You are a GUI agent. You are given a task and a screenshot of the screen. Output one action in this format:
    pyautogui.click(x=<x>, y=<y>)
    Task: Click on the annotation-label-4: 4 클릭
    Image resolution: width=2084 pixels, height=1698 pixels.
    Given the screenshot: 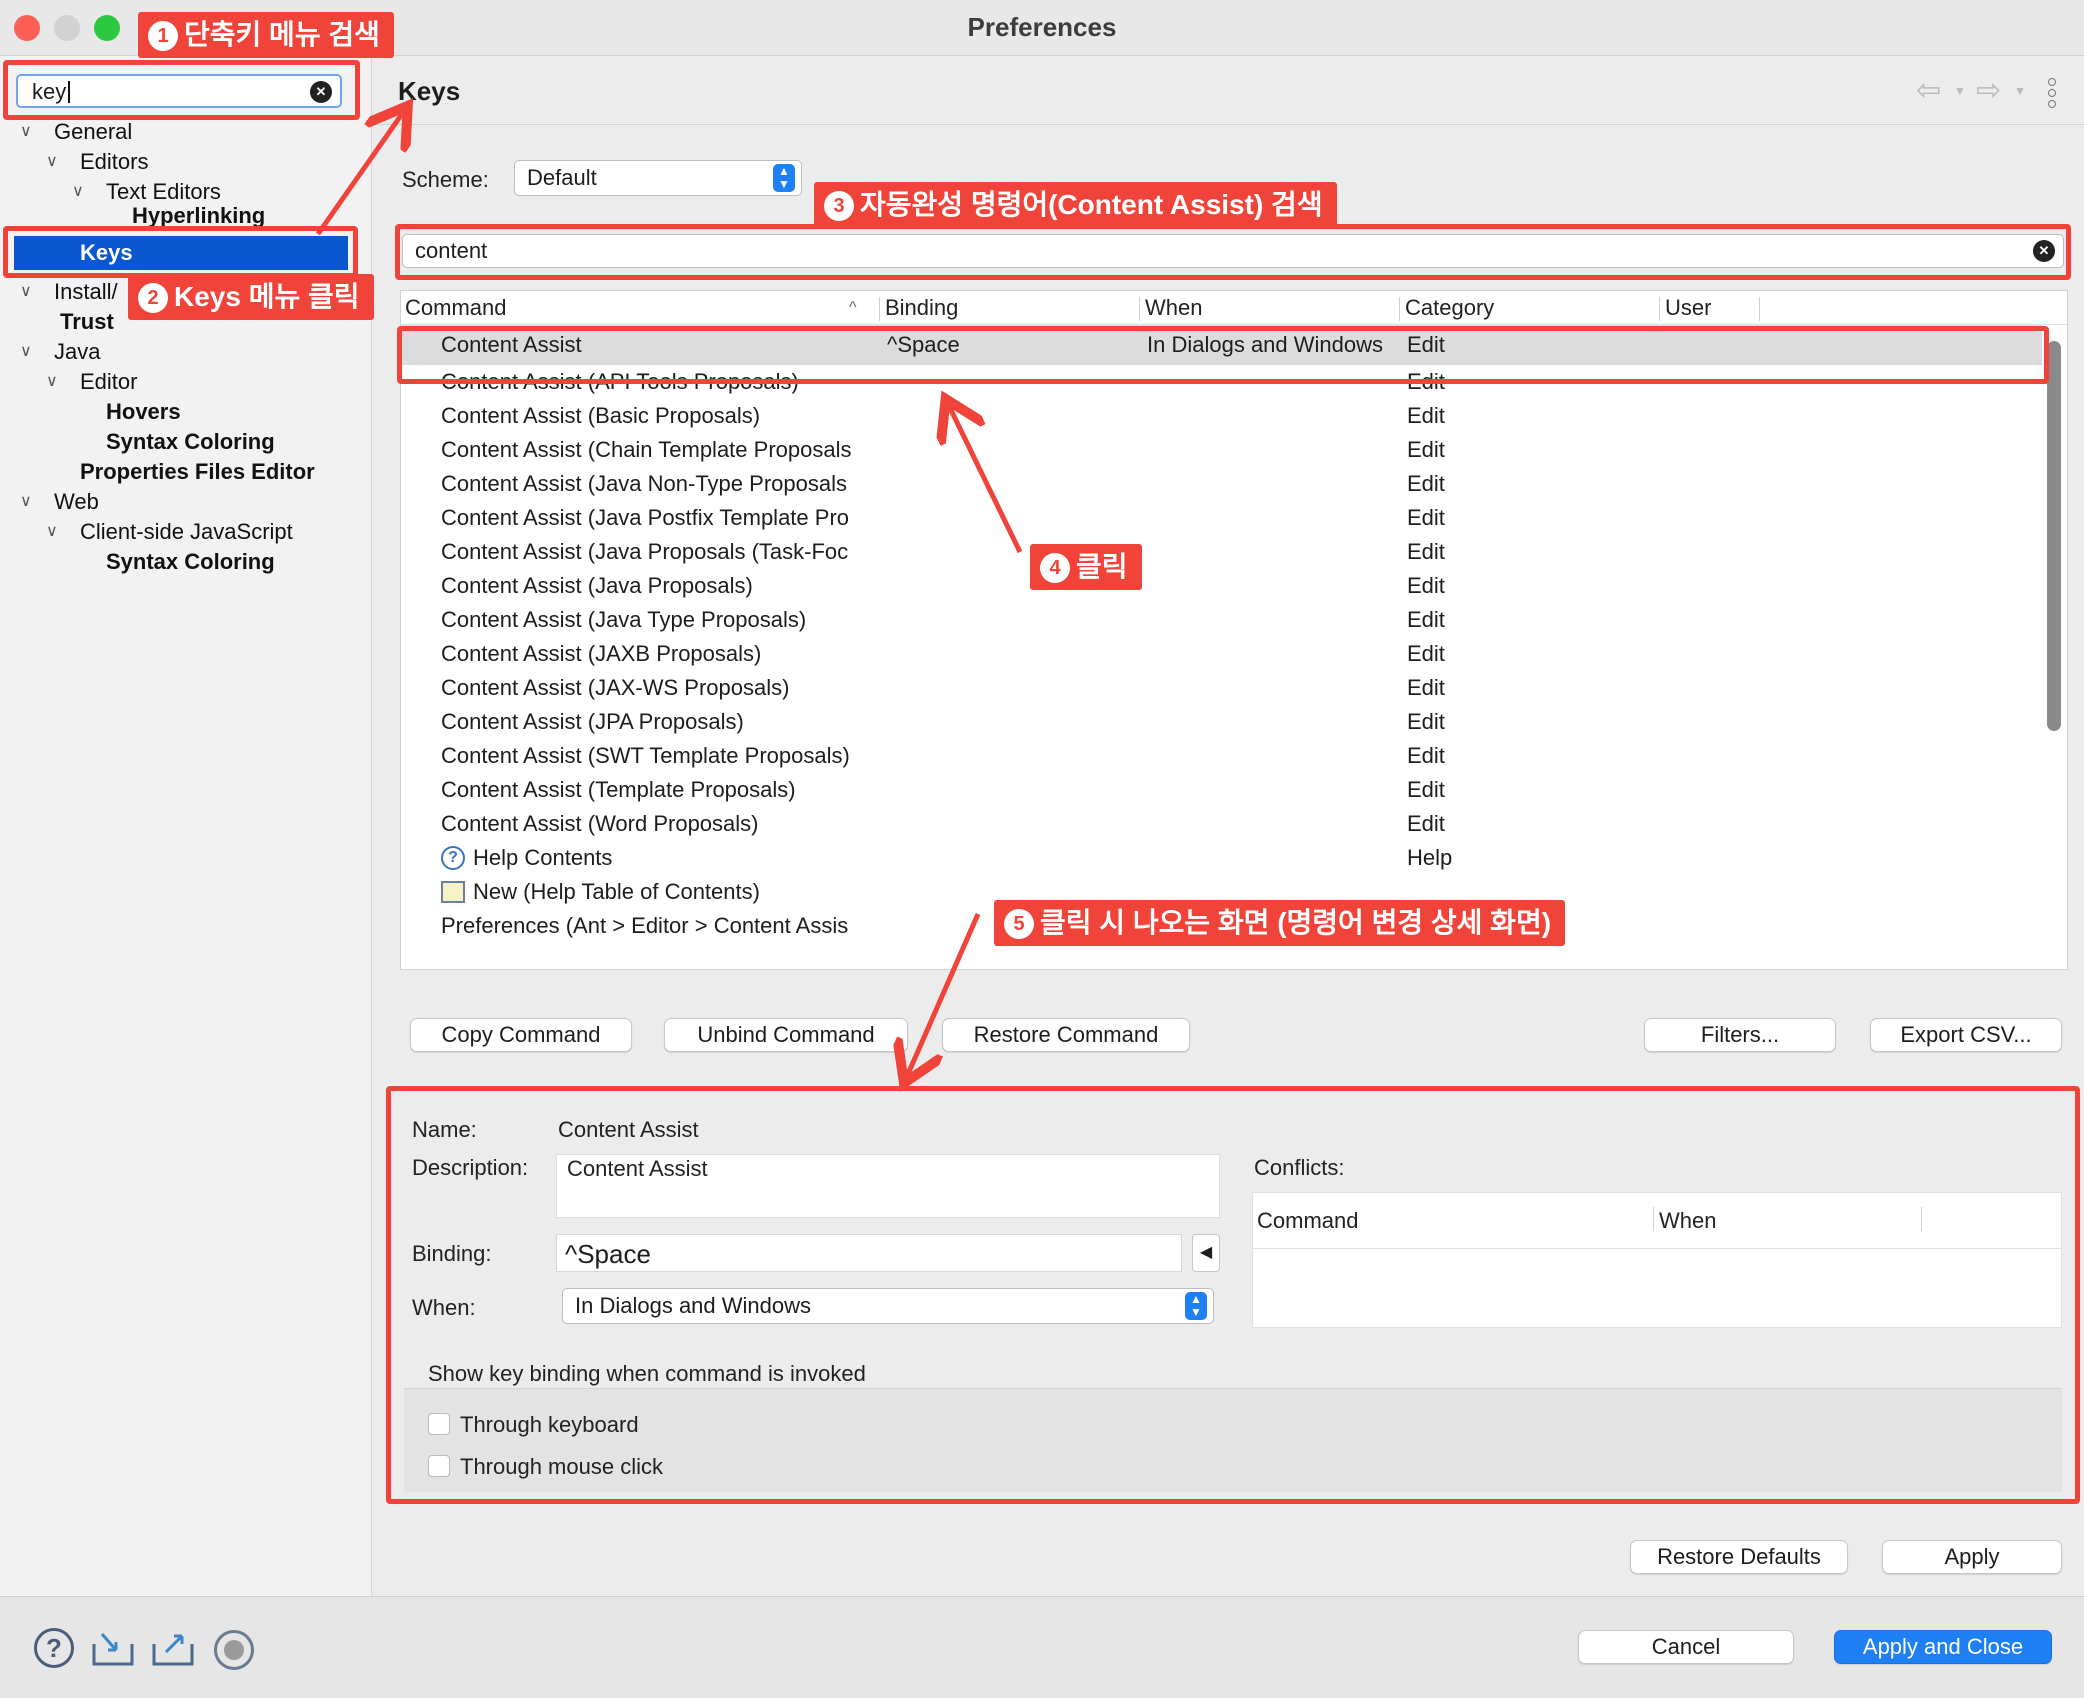 What is the action you would take?
    pyautogui.click(x=1086, y=567)
    